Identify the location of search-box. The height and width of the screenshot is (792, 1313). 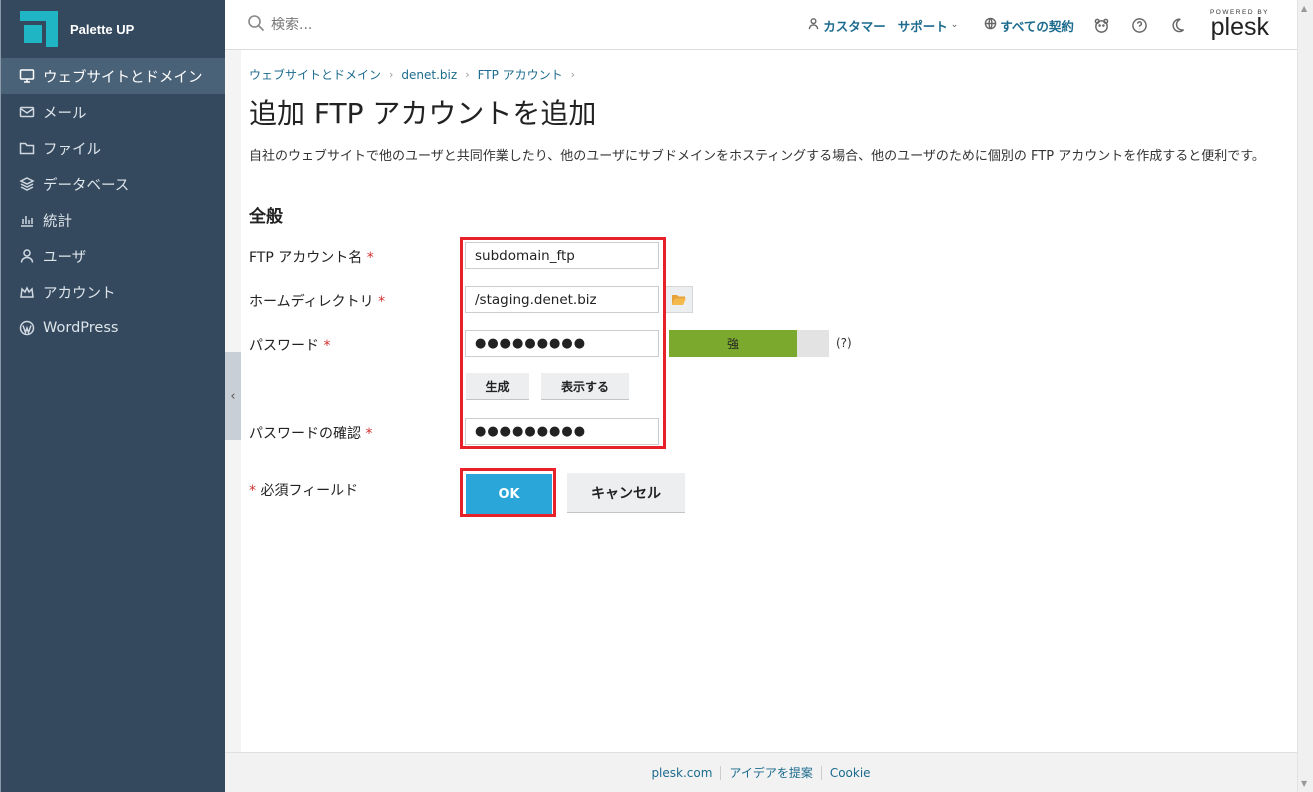
(447, 25).